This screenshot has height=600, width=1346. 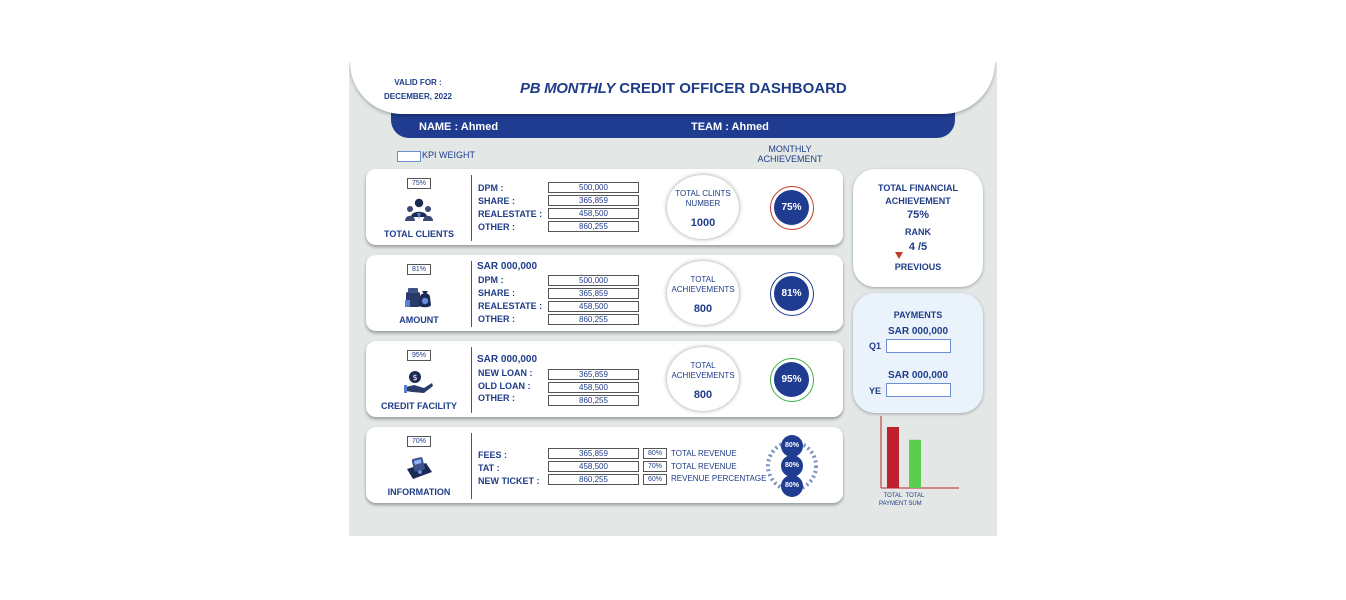 I want to click on payment-bar-chart: TOTAL PAYMENT TOTAL SUM, so click(x=919, y=461).